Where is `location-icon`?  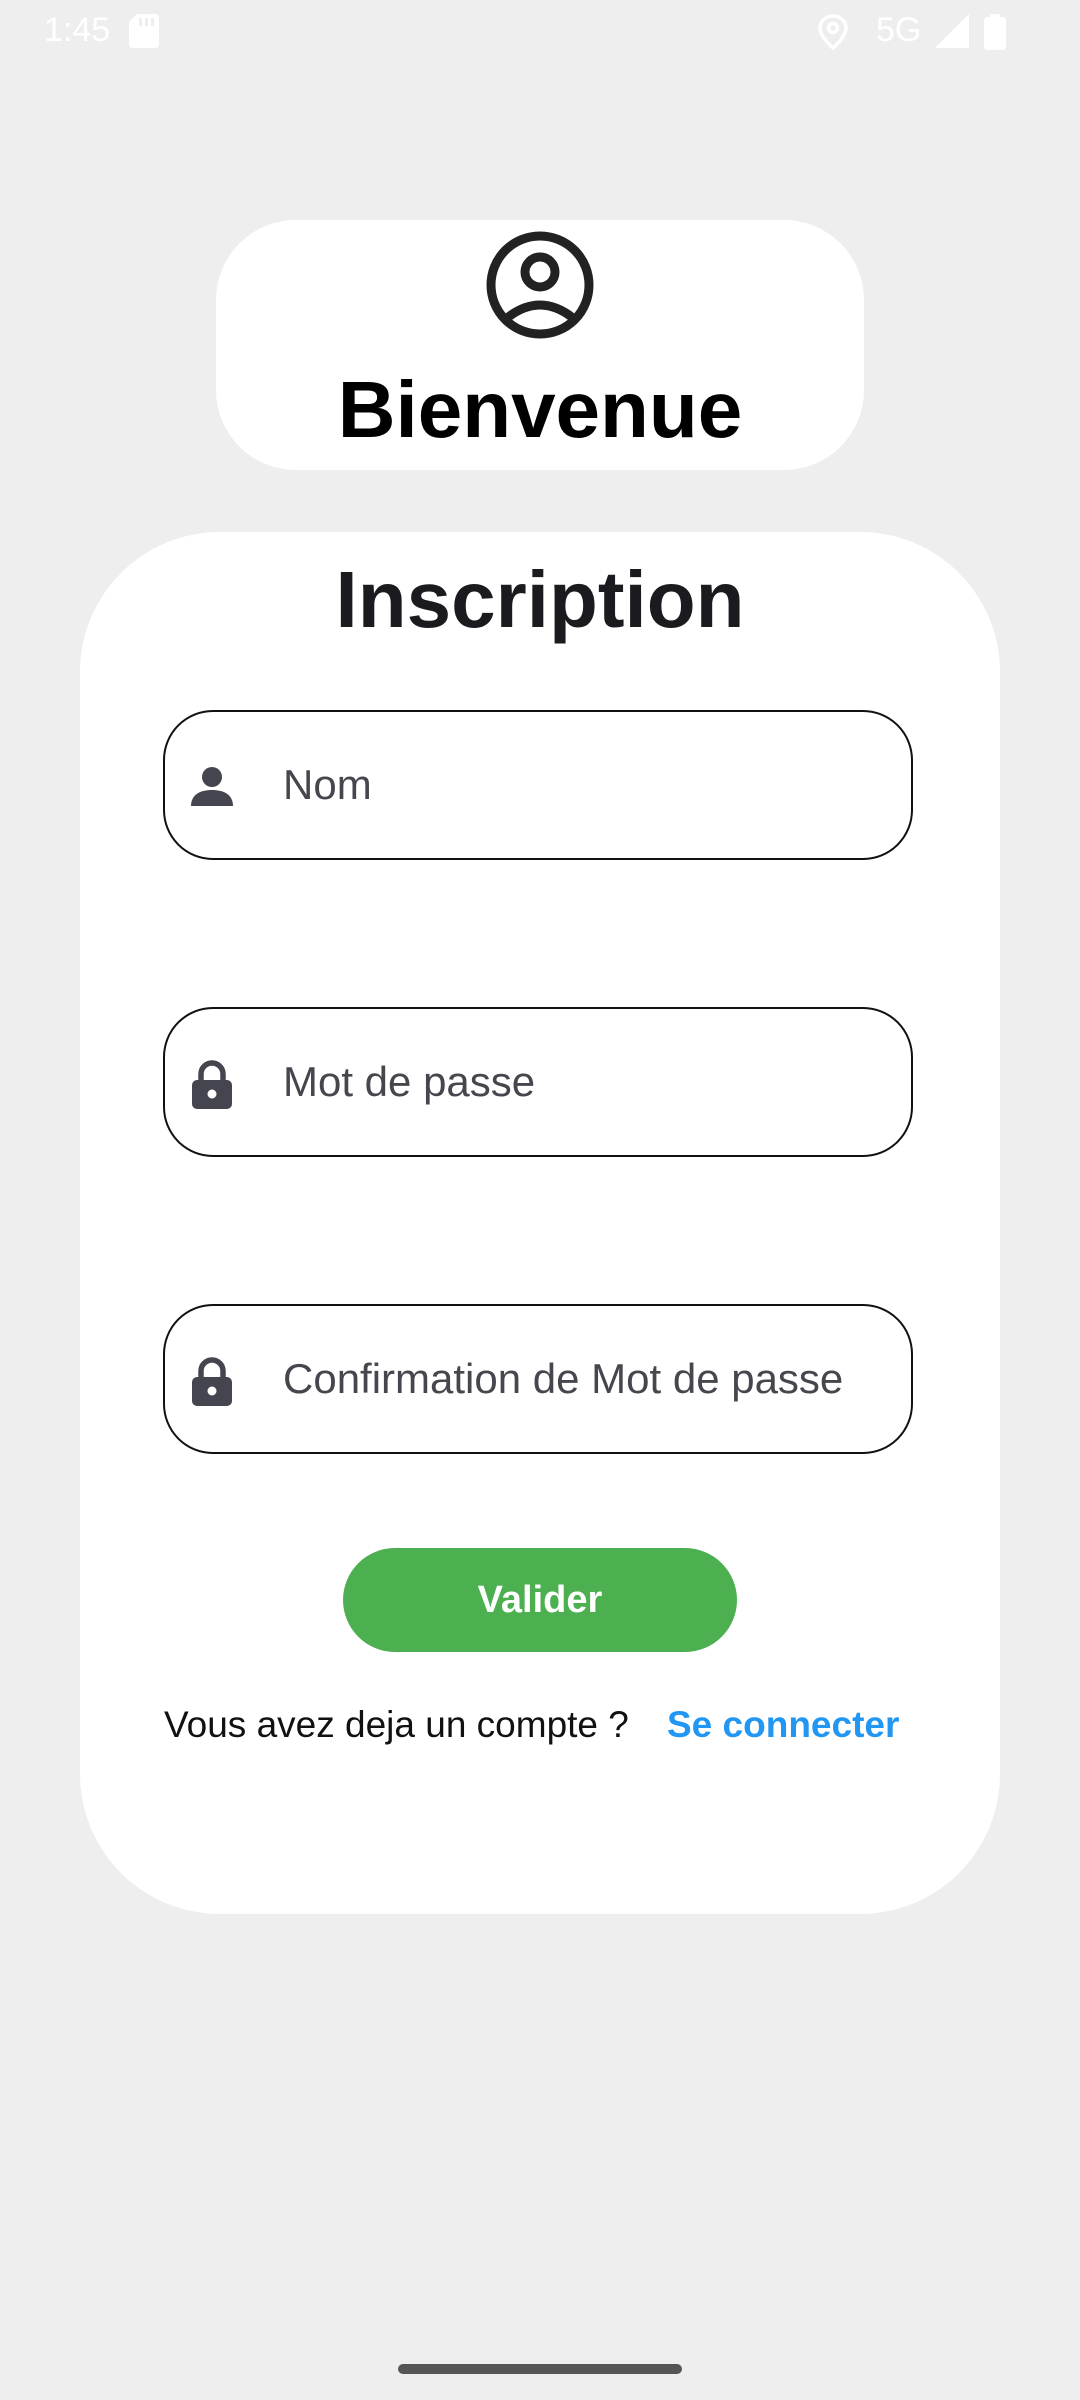 location-icon is located at coordinates (833, 32).